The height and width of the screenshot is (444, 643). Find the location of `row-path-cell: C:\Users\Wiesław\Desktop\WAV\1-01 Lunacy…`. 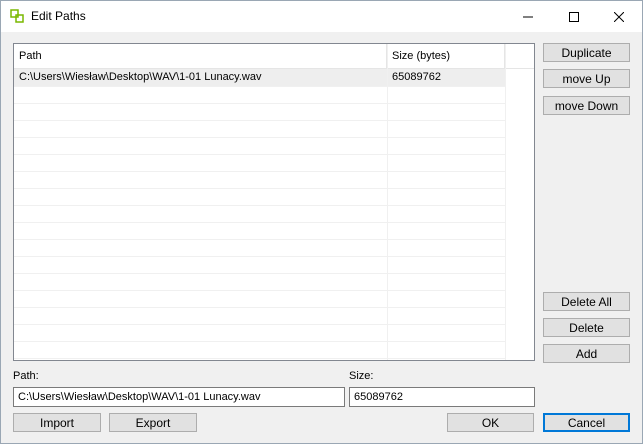

row-path-cell: C:\Users\Wiesław\Desktop\WAV\1-01 Lunacy… is located at coordinates (140, 77).